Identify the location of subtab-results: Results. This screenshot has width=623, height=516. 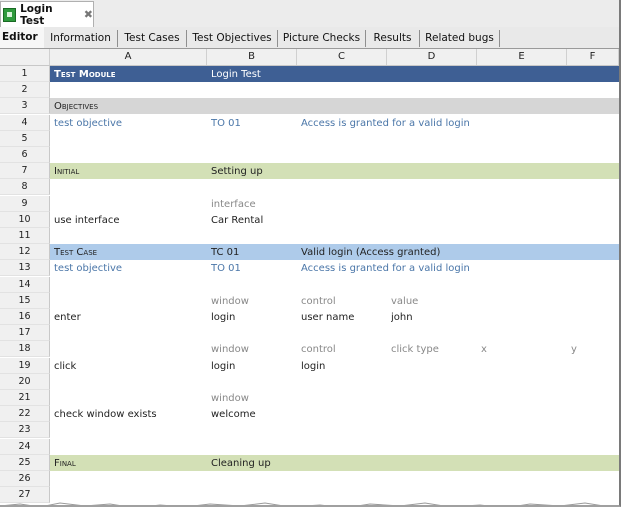
(393, 38).